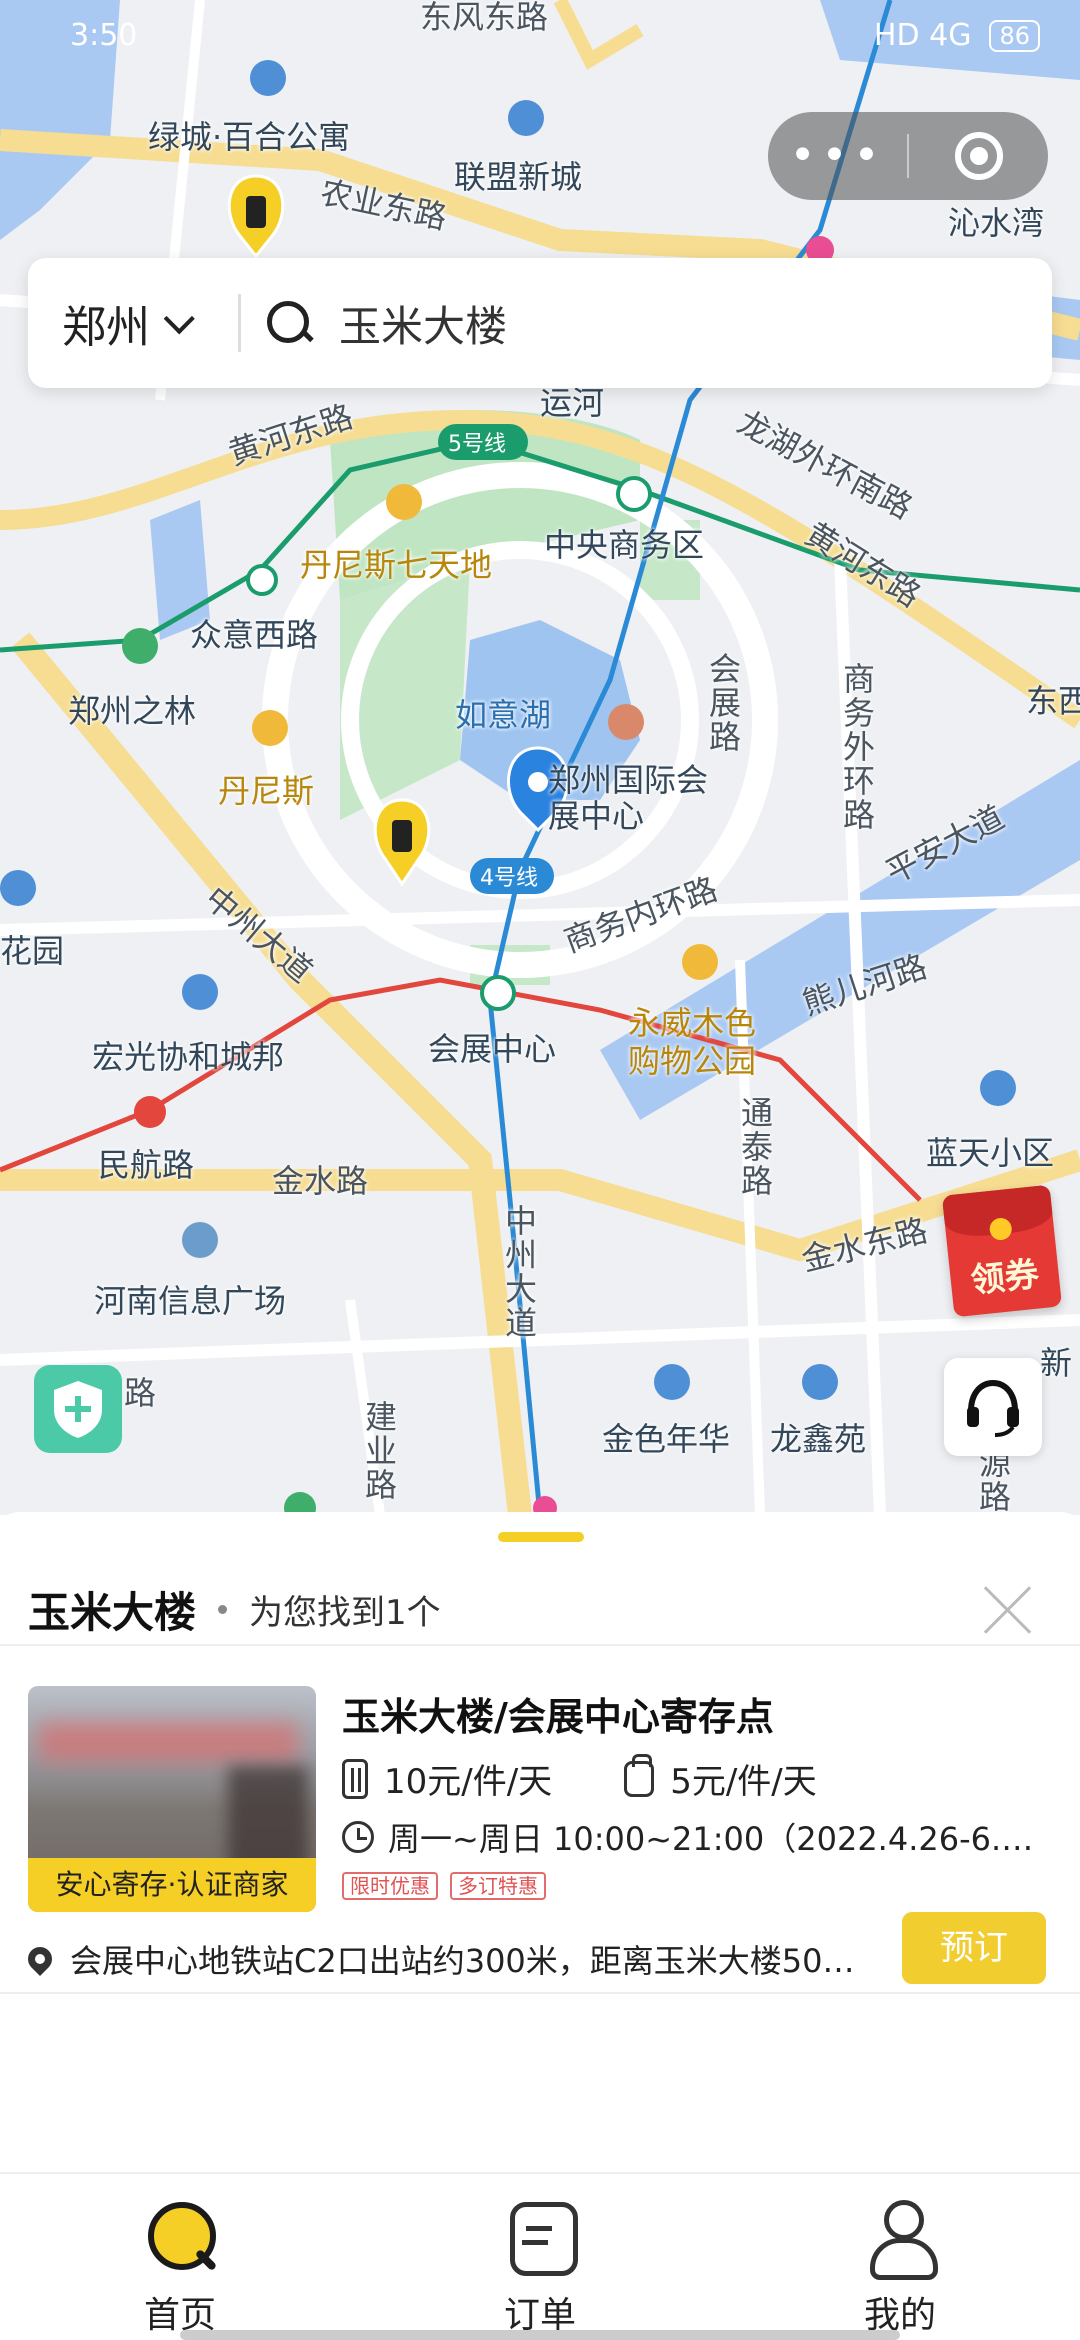 The width and height of the screenshot is (1080, 2340). What do you see at coordinates (180, 2236) in the screenshot?
I see `search-home-icon` at bounding box center [180, 2236].